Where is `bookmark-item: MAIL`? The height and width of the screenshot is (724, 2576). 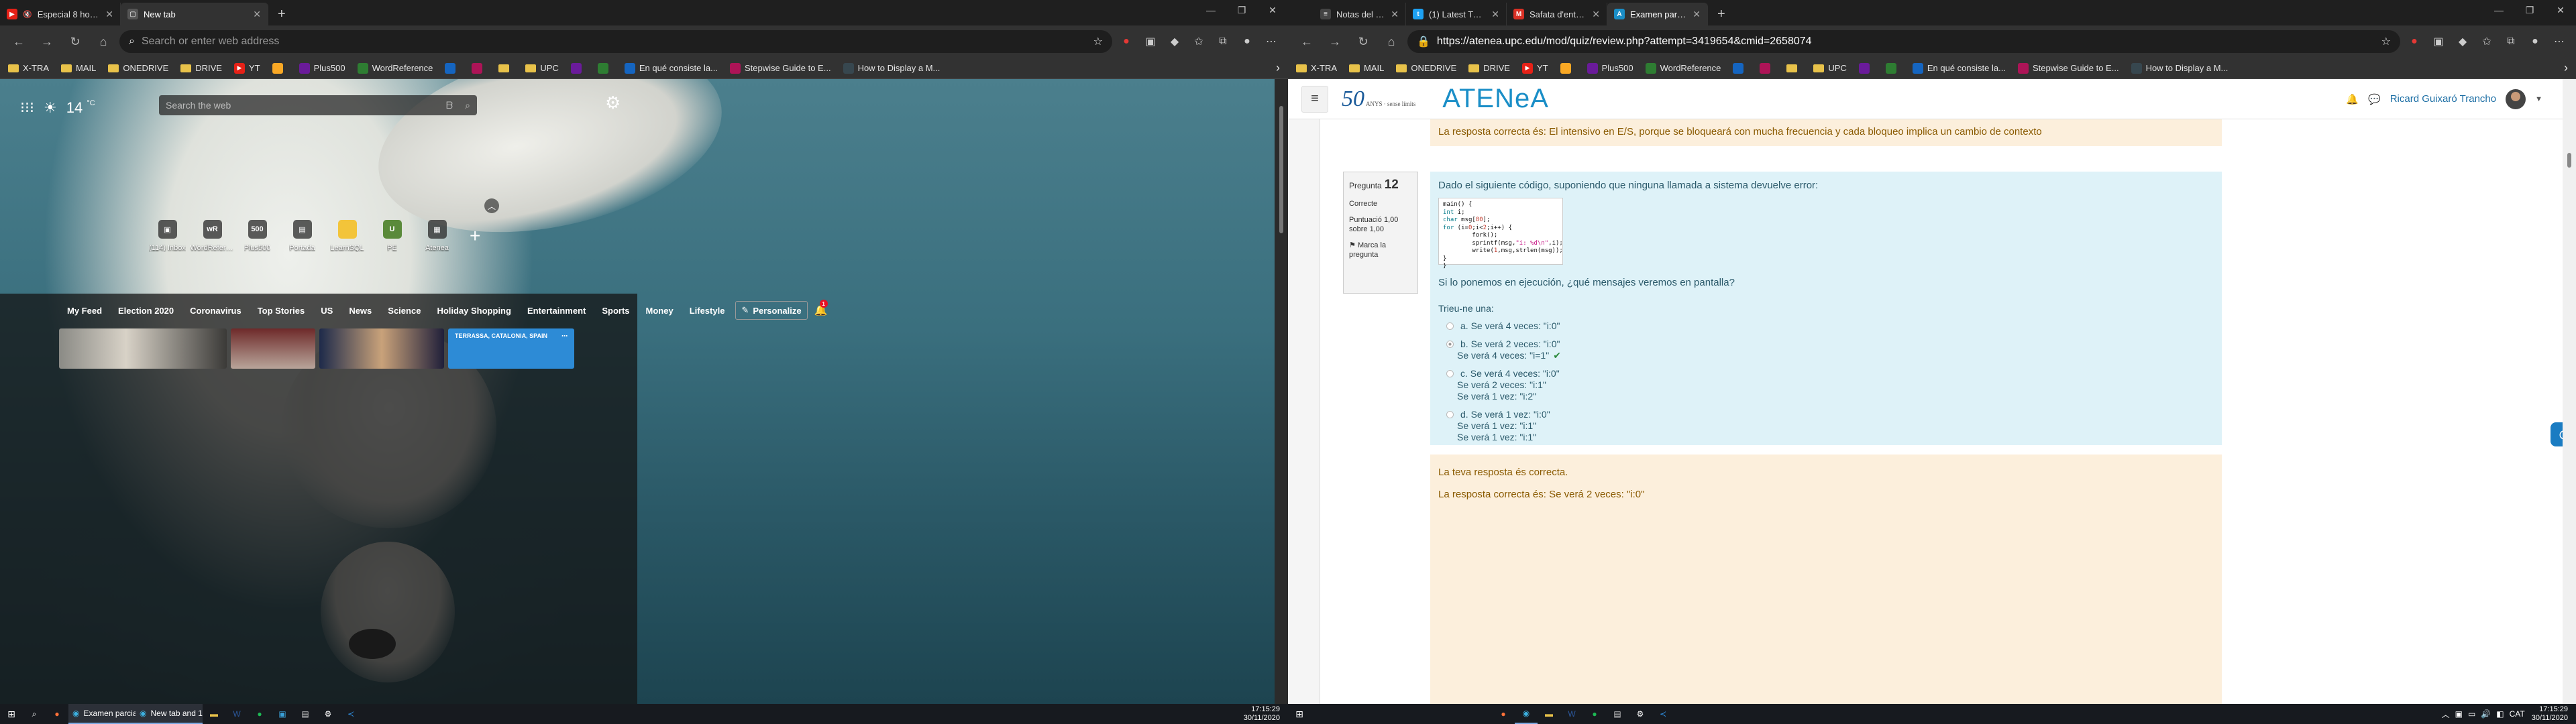 bookmark-item: MAIL is located at coordinates (78, 68).